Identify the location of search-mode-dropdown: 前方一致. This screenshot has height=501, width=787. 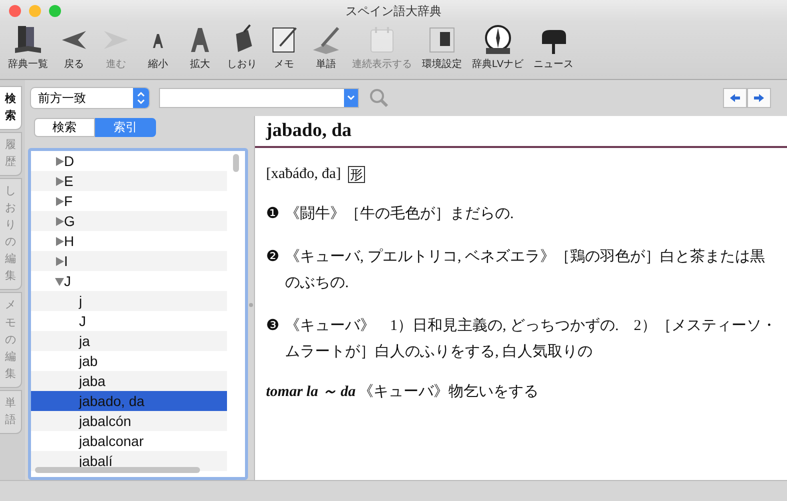
(90, 98).